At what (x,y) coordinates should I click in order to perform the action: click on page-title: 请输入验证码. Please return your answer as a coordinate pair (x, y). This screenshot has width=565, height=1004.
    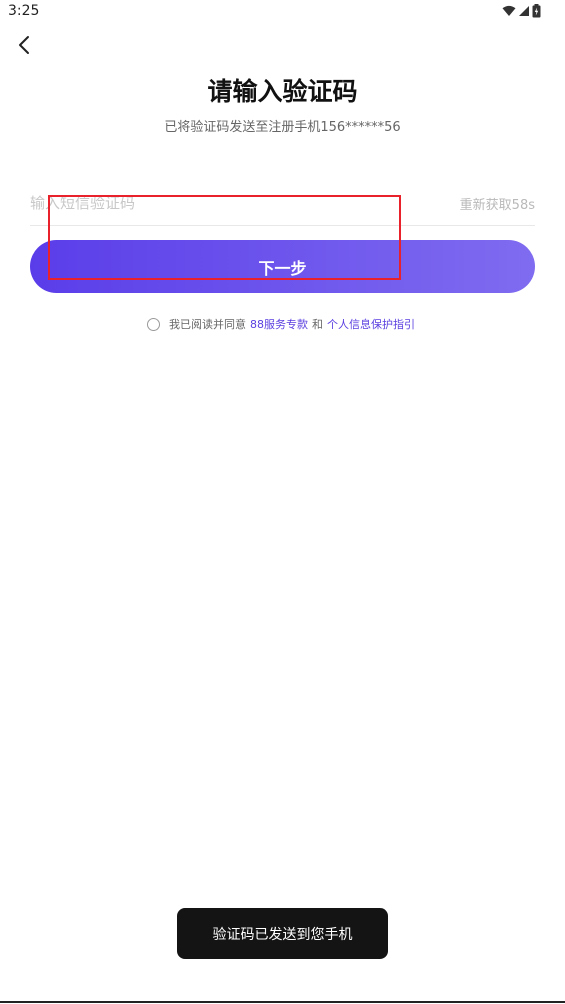
    Looking at the image, I should click on (282, 91).